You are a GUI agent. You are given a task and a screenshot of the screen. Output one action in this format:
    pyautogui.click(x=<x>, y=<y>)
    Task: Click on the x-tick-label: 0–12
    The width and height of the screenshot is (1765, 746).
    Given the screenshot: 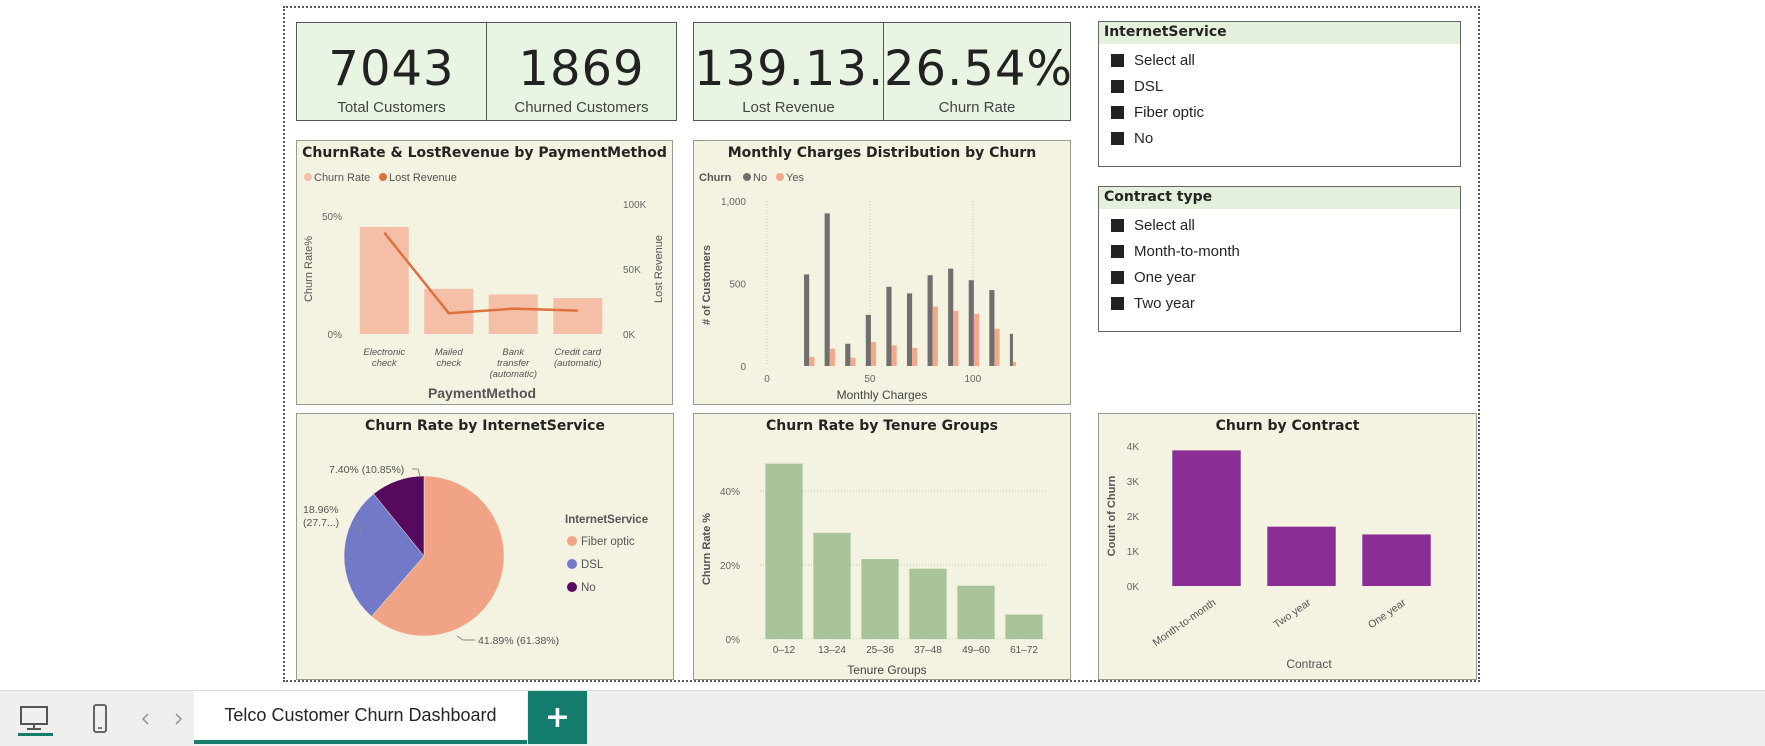 What is the action you would take?
    pyautogui.click(x=784, y=650)
    